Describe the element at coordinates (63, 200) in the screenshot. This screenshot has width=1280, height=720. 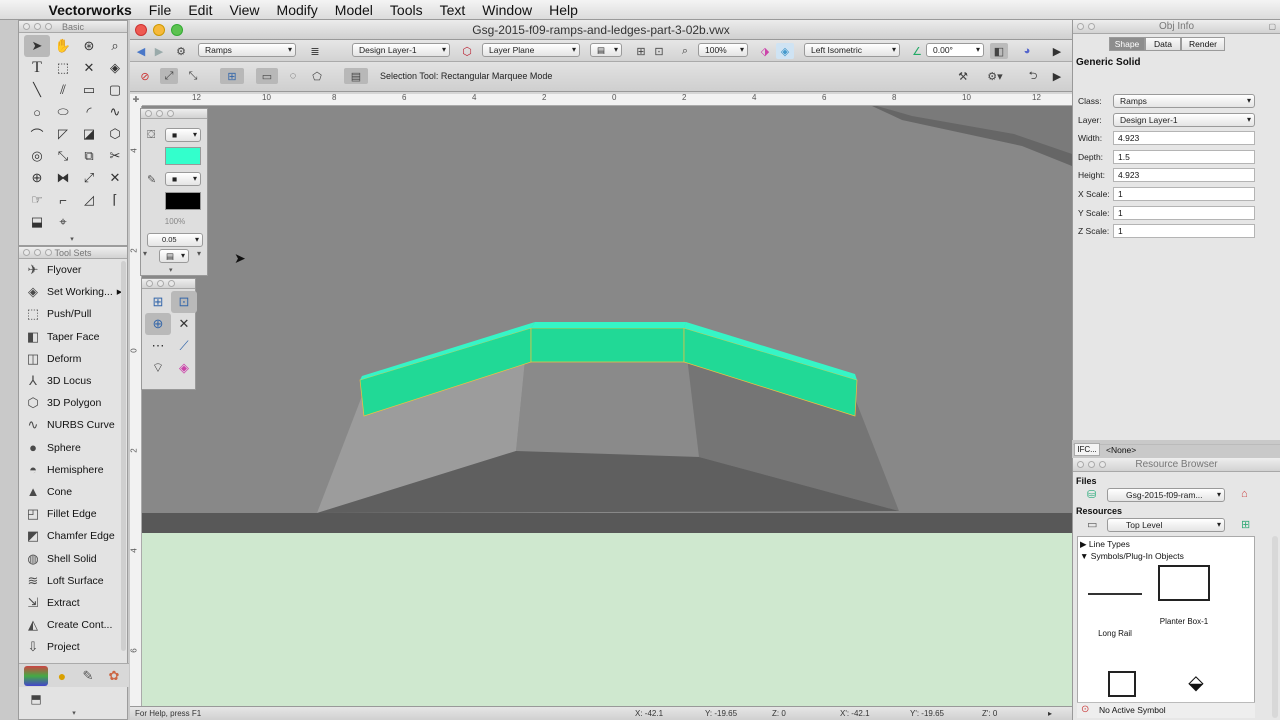
I see `fillet-tool-icon: ⌐` at that location.